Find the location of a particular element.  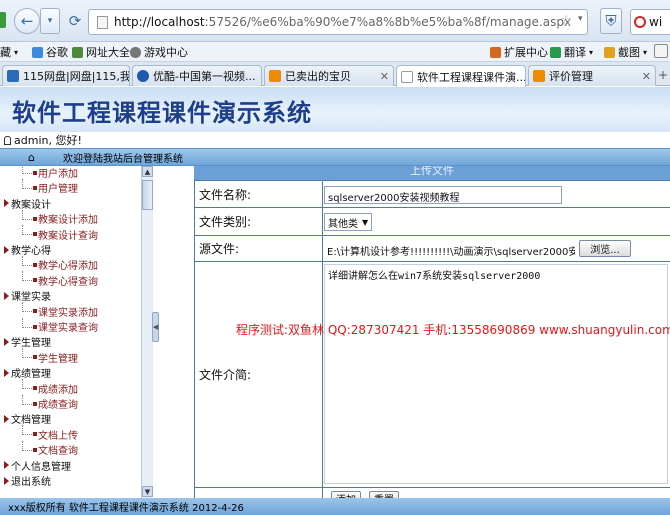

bookmark-item: 游戏中心 is located at coordinates (159, 52).